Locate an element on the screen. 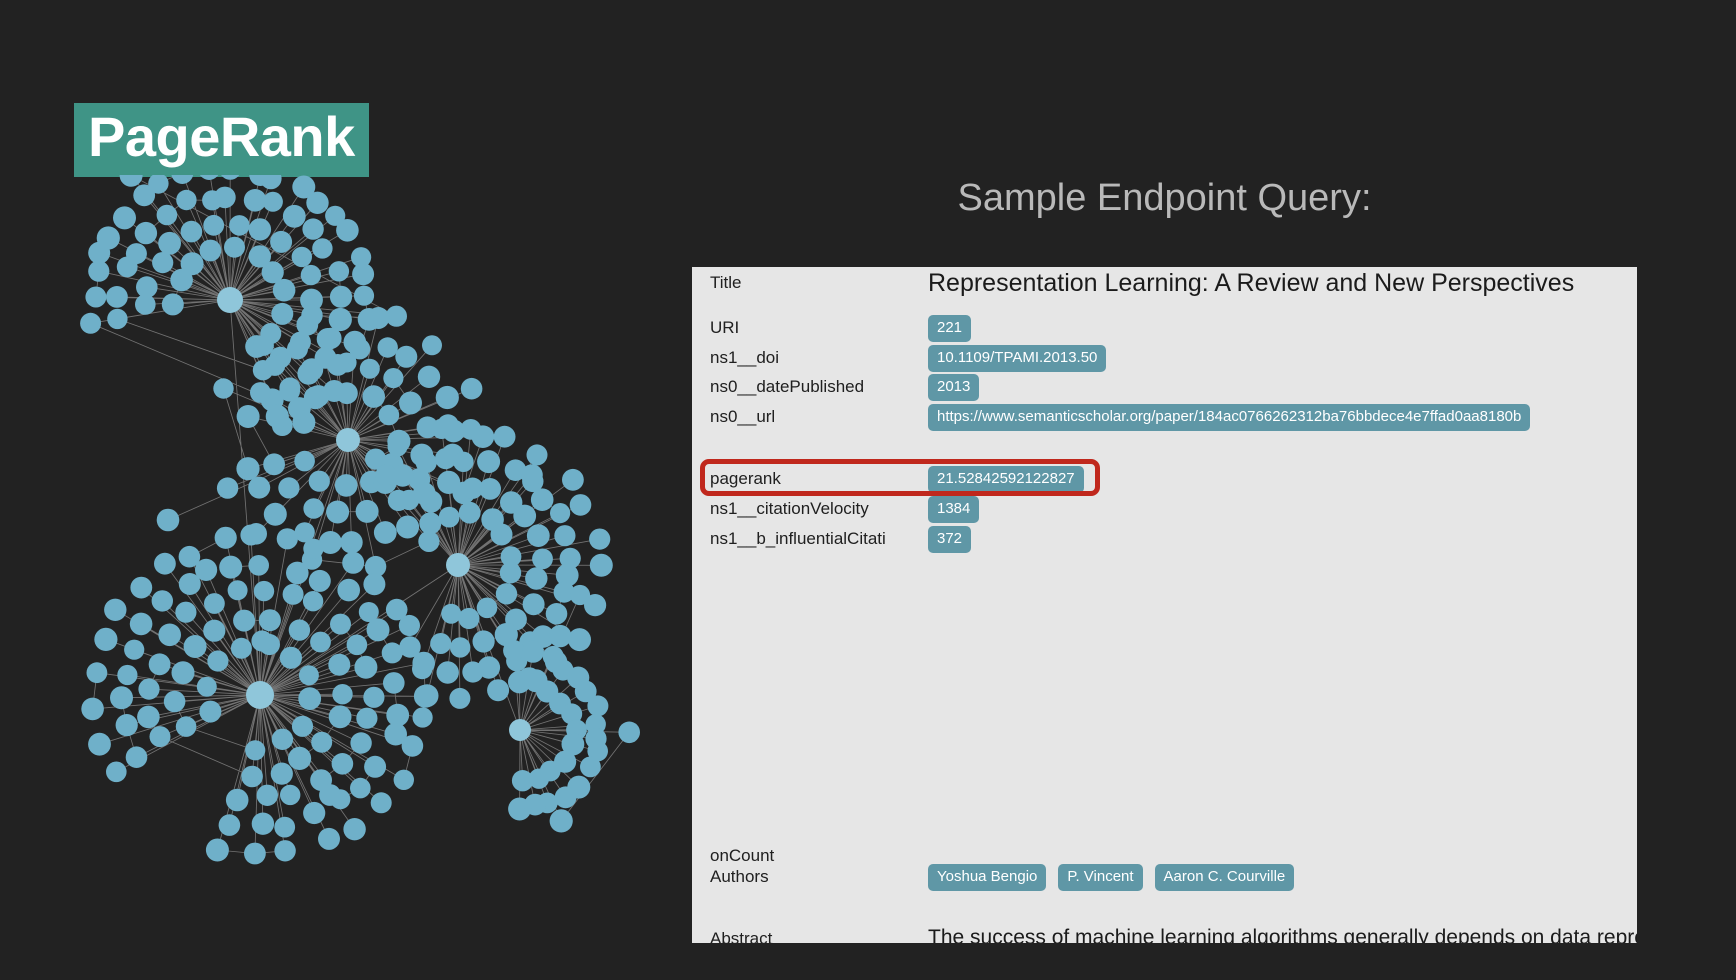 Image resolution: width=1736 pixels, height=980 pixels. author-pill: P. Vincent is located at coordinates (1100, 877).